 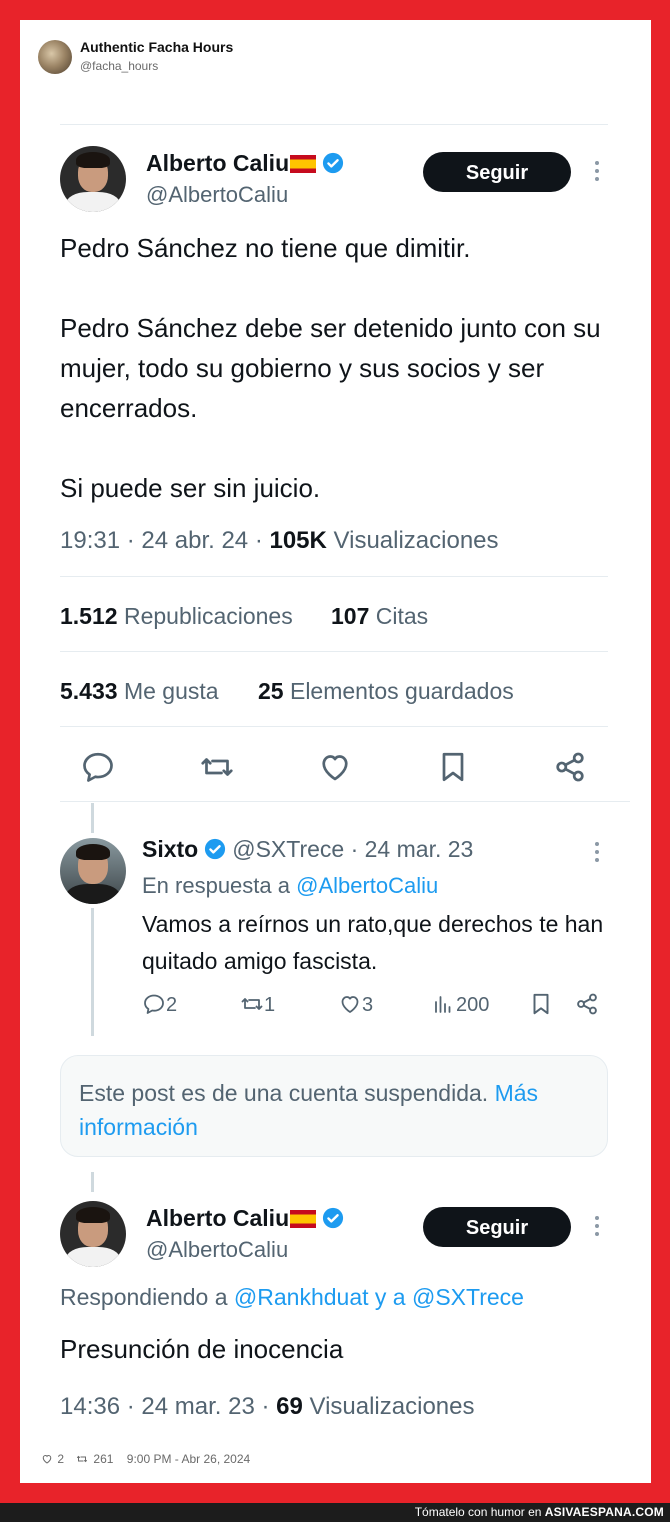 I want to click on reply-views-action: 200, so click(x=460, y=1005).